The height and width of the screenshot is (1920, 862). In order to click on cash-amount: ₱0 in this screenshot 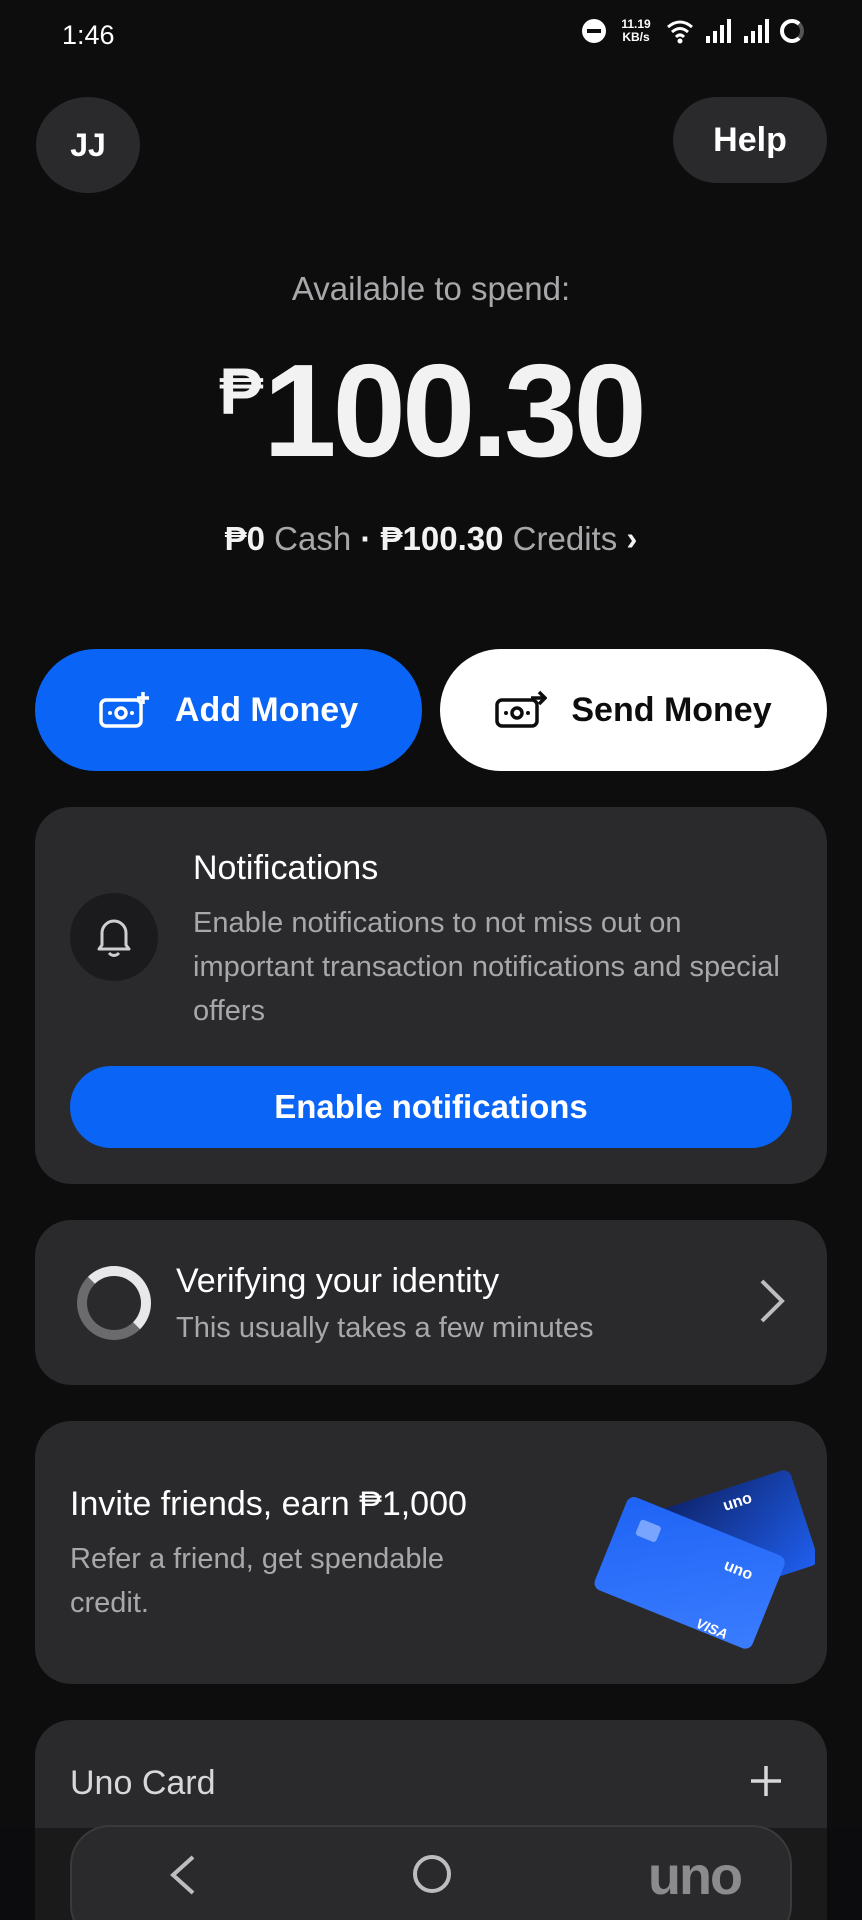, I will do `click(244, 538)`.